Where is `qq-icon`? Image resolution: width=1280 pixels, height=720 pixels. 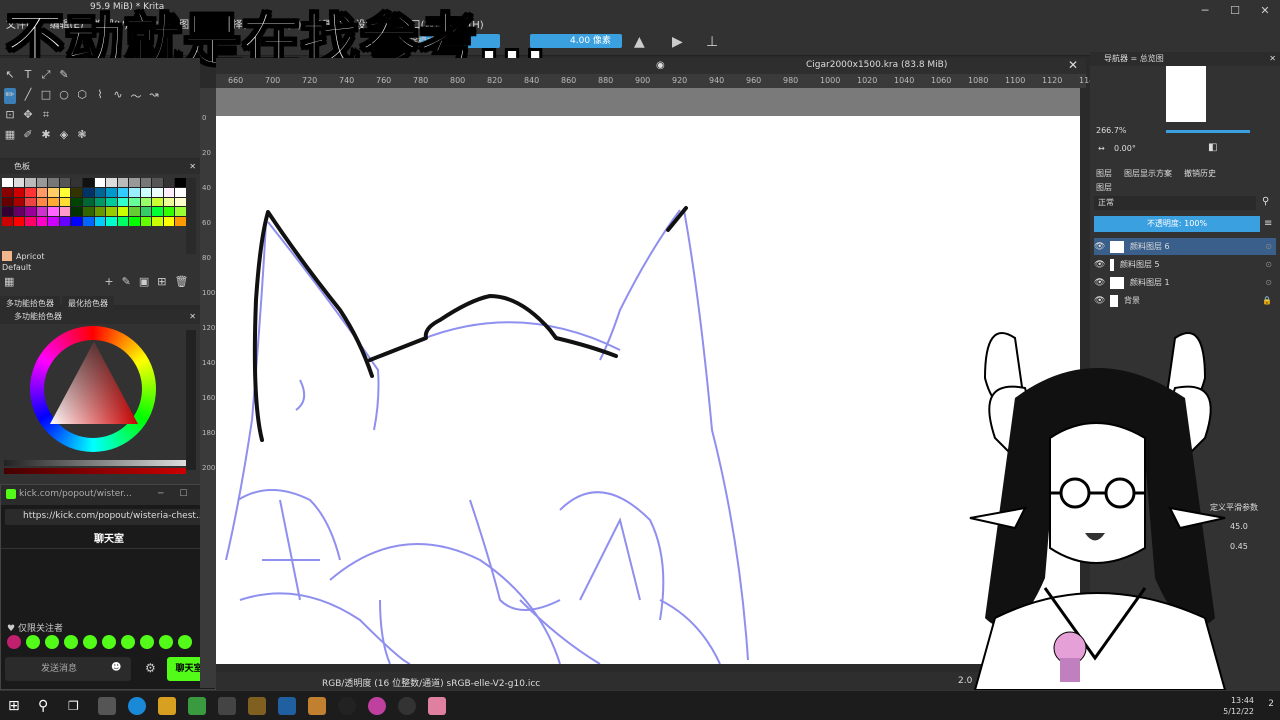
qq-icon is located at coordinates (347, 706).